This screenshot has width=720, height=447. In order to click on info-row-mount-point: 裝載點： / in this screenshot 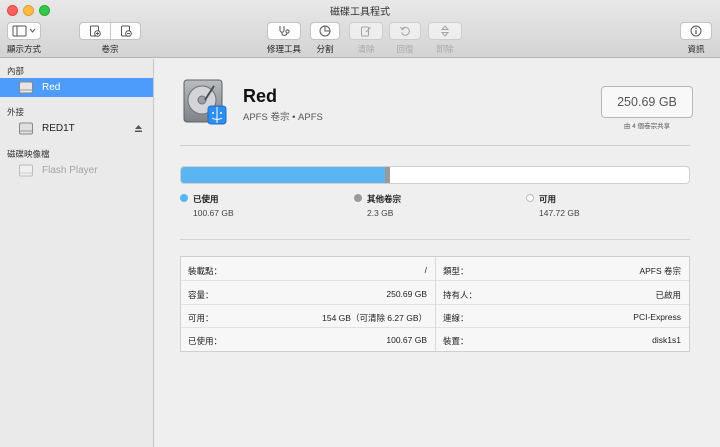, I will do `click(308, 269)`.